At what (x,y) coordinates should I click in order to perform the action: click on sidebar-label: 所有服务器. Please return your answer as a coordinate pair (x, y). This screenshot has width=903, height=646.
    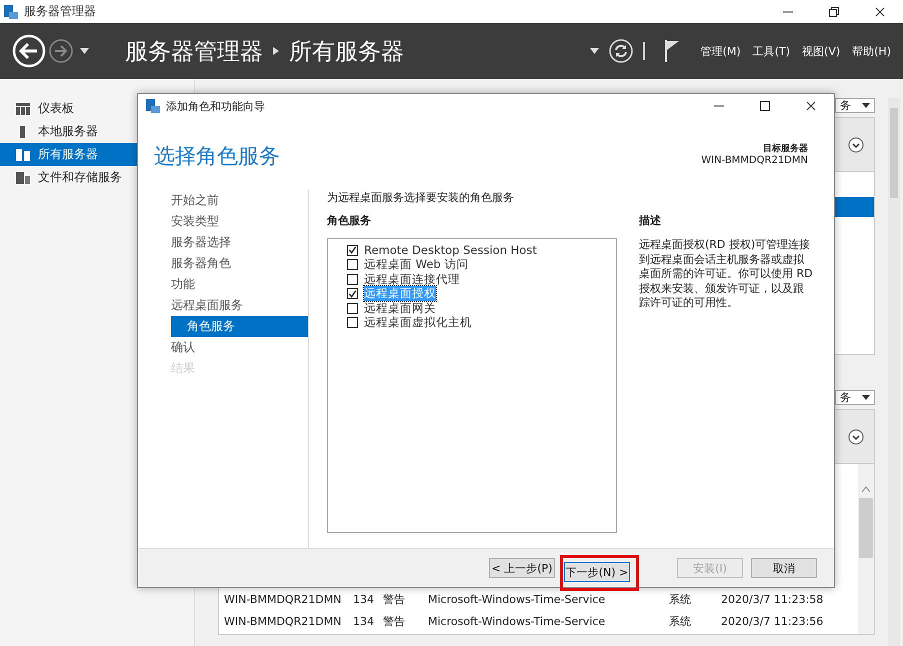
    Looking at the image, I should click on (68, 154).